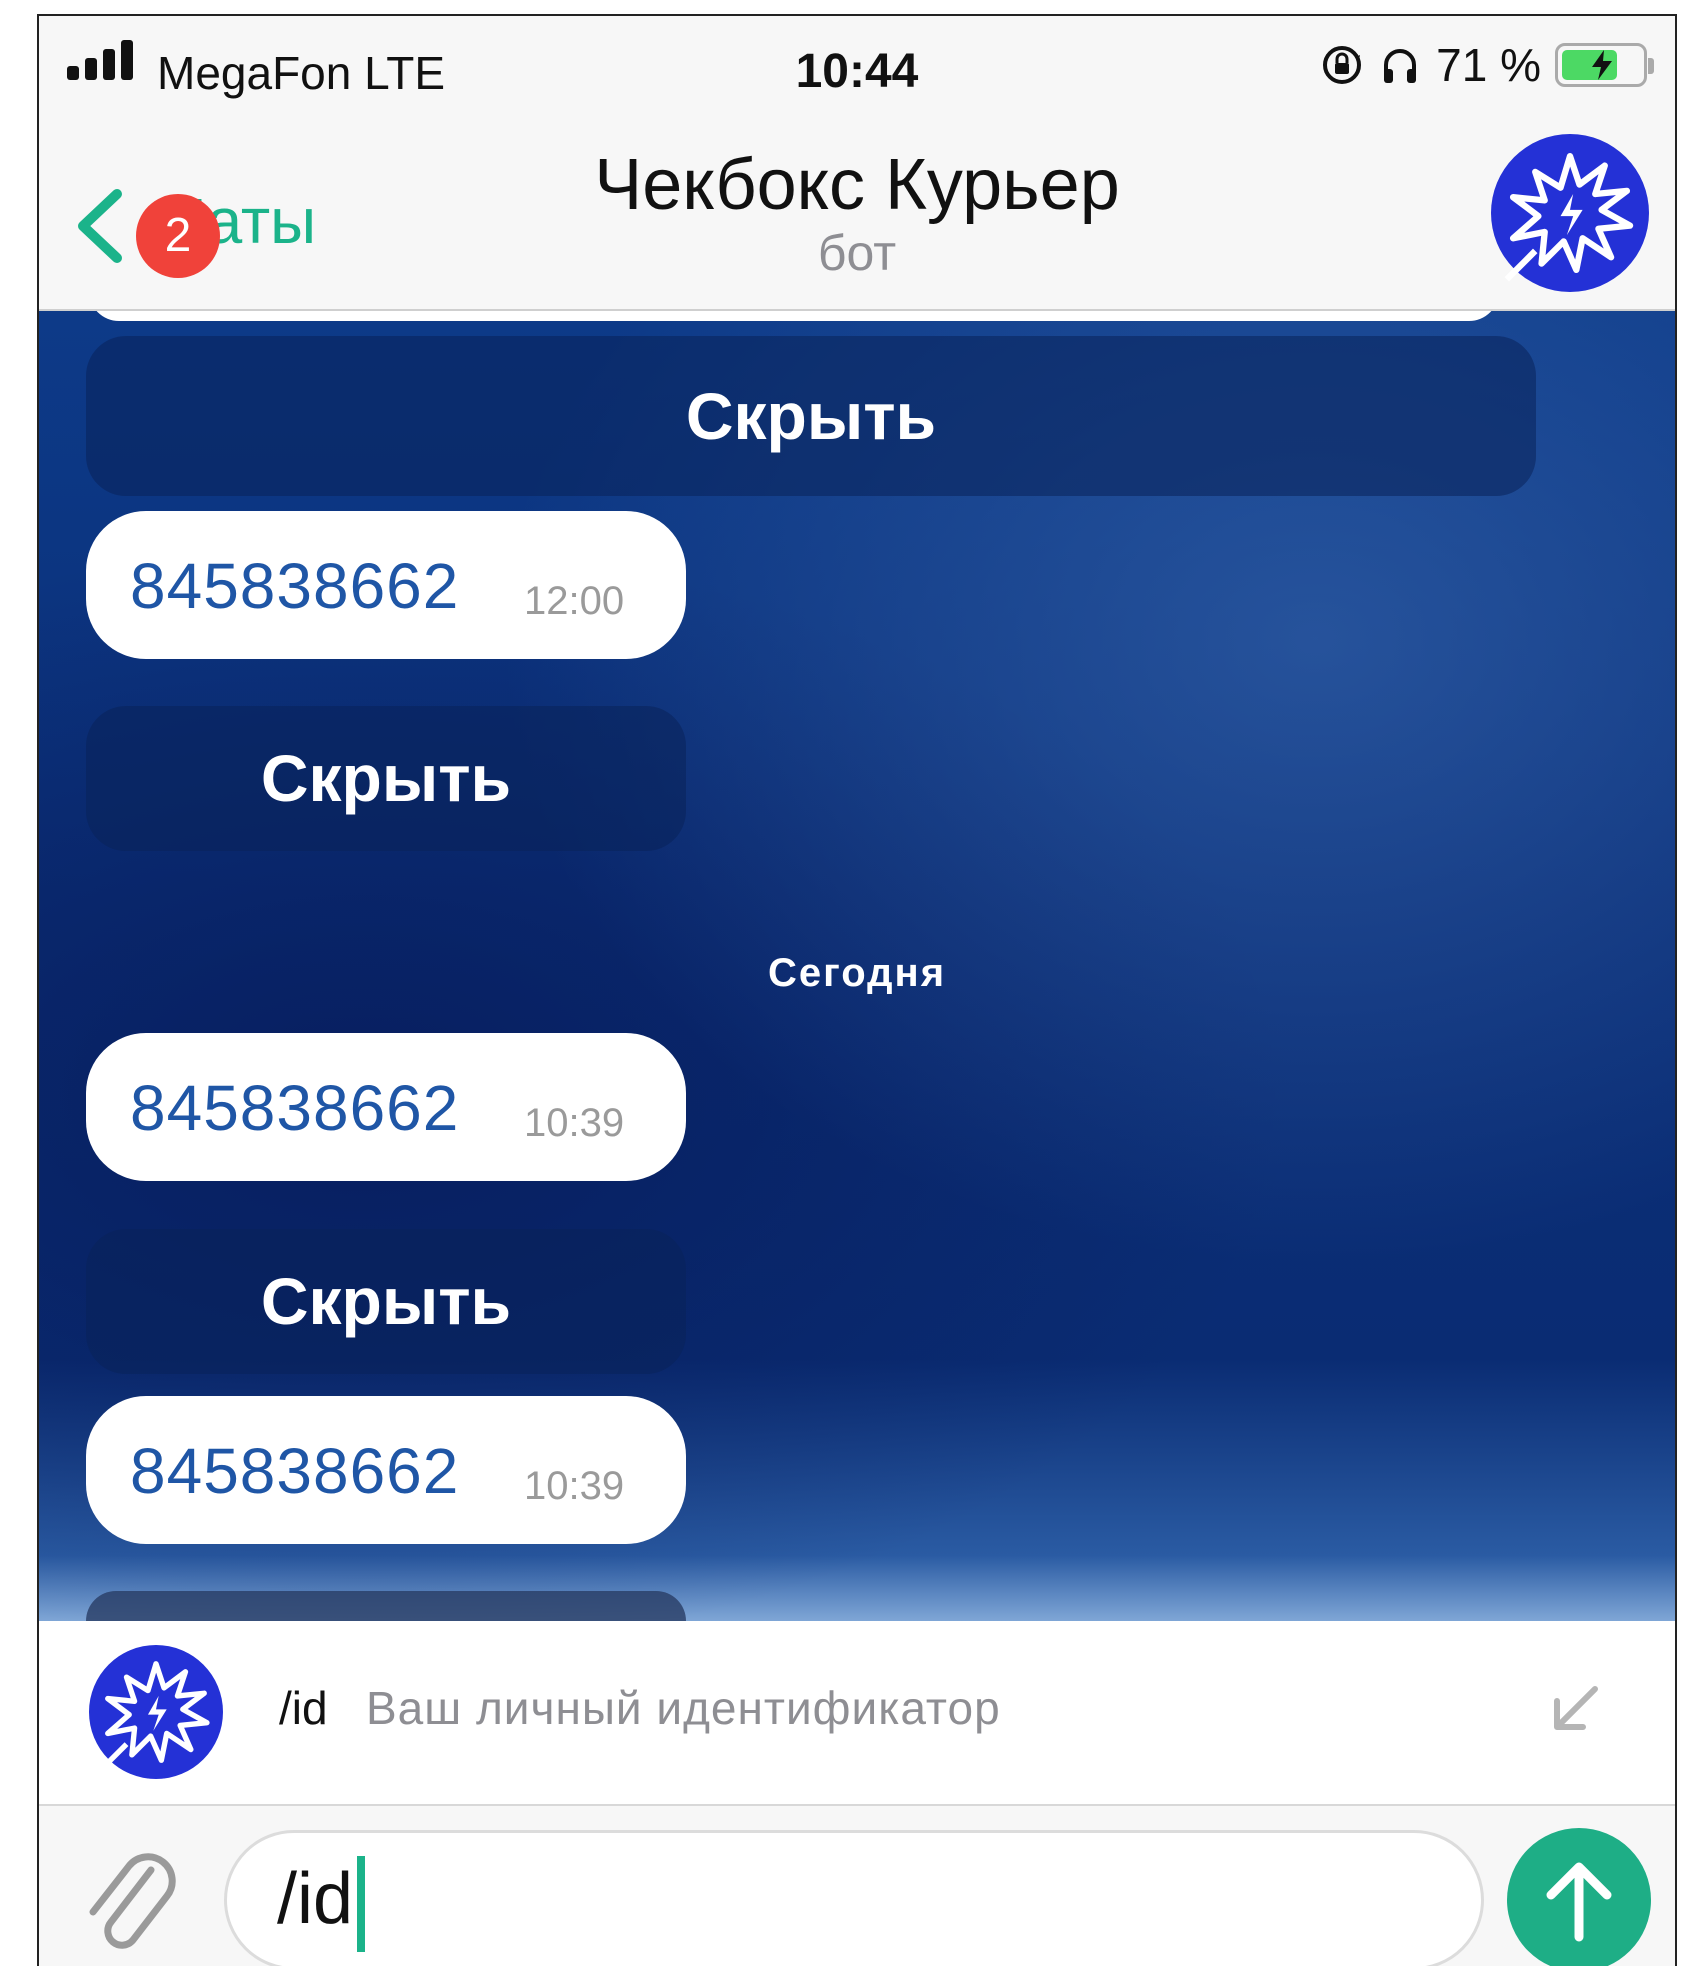  Describe the element at coordinates (857, 185) in the screenshot. I see `chat-title: Чекбокс Курьер` at that location.